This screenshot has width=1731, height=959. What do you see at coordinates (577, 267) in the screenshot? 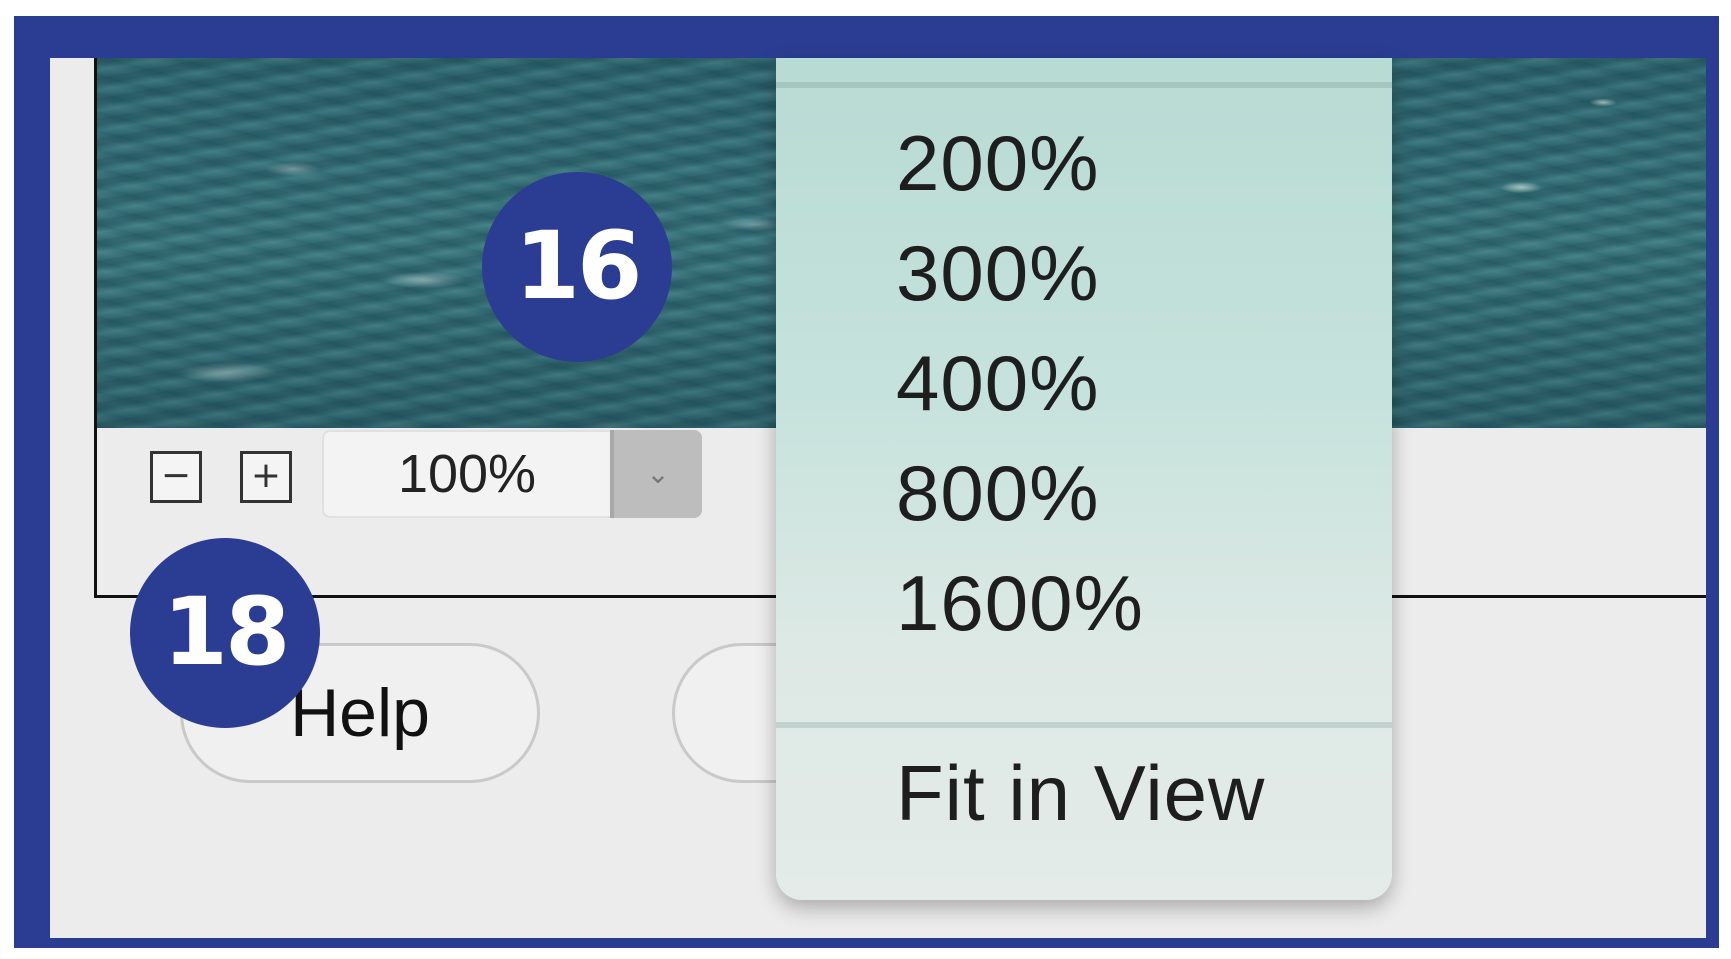
I see `callout-badge-16: 16` at bounding box center [577, 267].